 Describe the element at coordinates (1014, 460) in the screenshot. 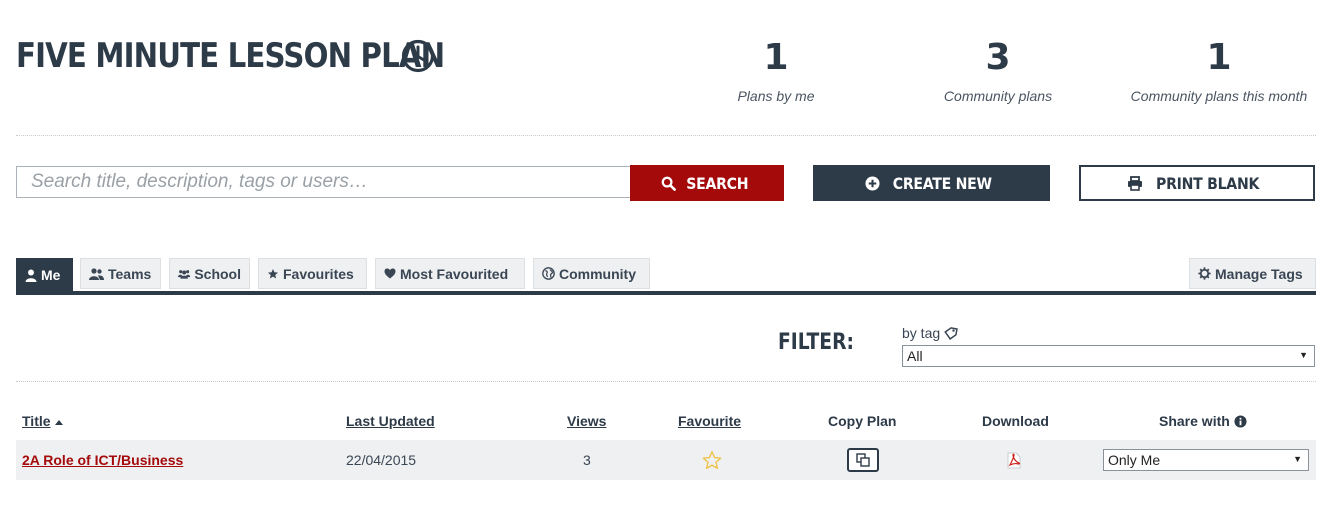

I see `pdf-download-icon` at that location.